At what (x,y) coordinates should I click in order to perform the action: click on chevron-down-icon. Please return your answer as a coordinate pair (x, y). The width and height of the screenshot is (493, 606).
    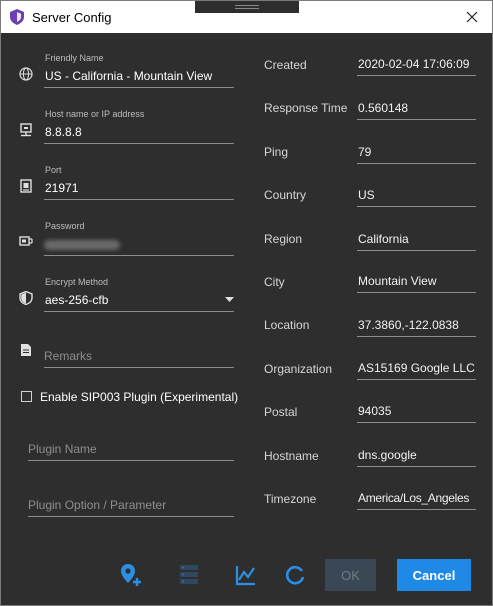
    Looking at the image, I should click on (229, 299).